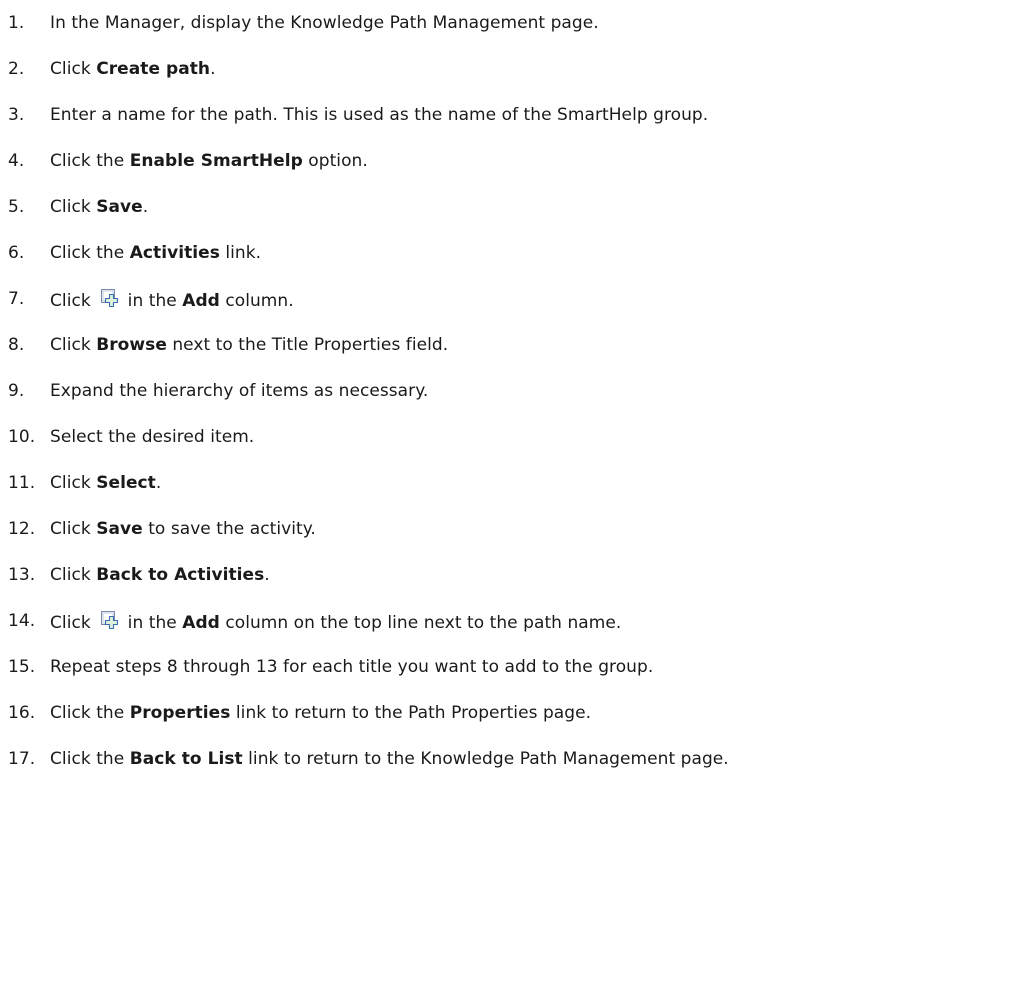  I want to click on step-number: 4., so click(16, 161).